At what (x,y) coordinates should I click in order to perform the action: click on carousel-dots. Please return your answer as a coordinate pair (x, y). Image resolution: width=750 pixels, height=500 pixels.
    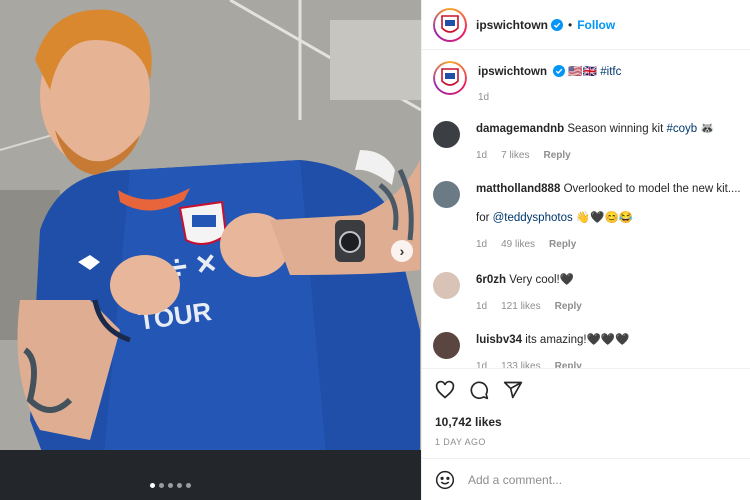
    Looking at the image, I should click on (170, 485).